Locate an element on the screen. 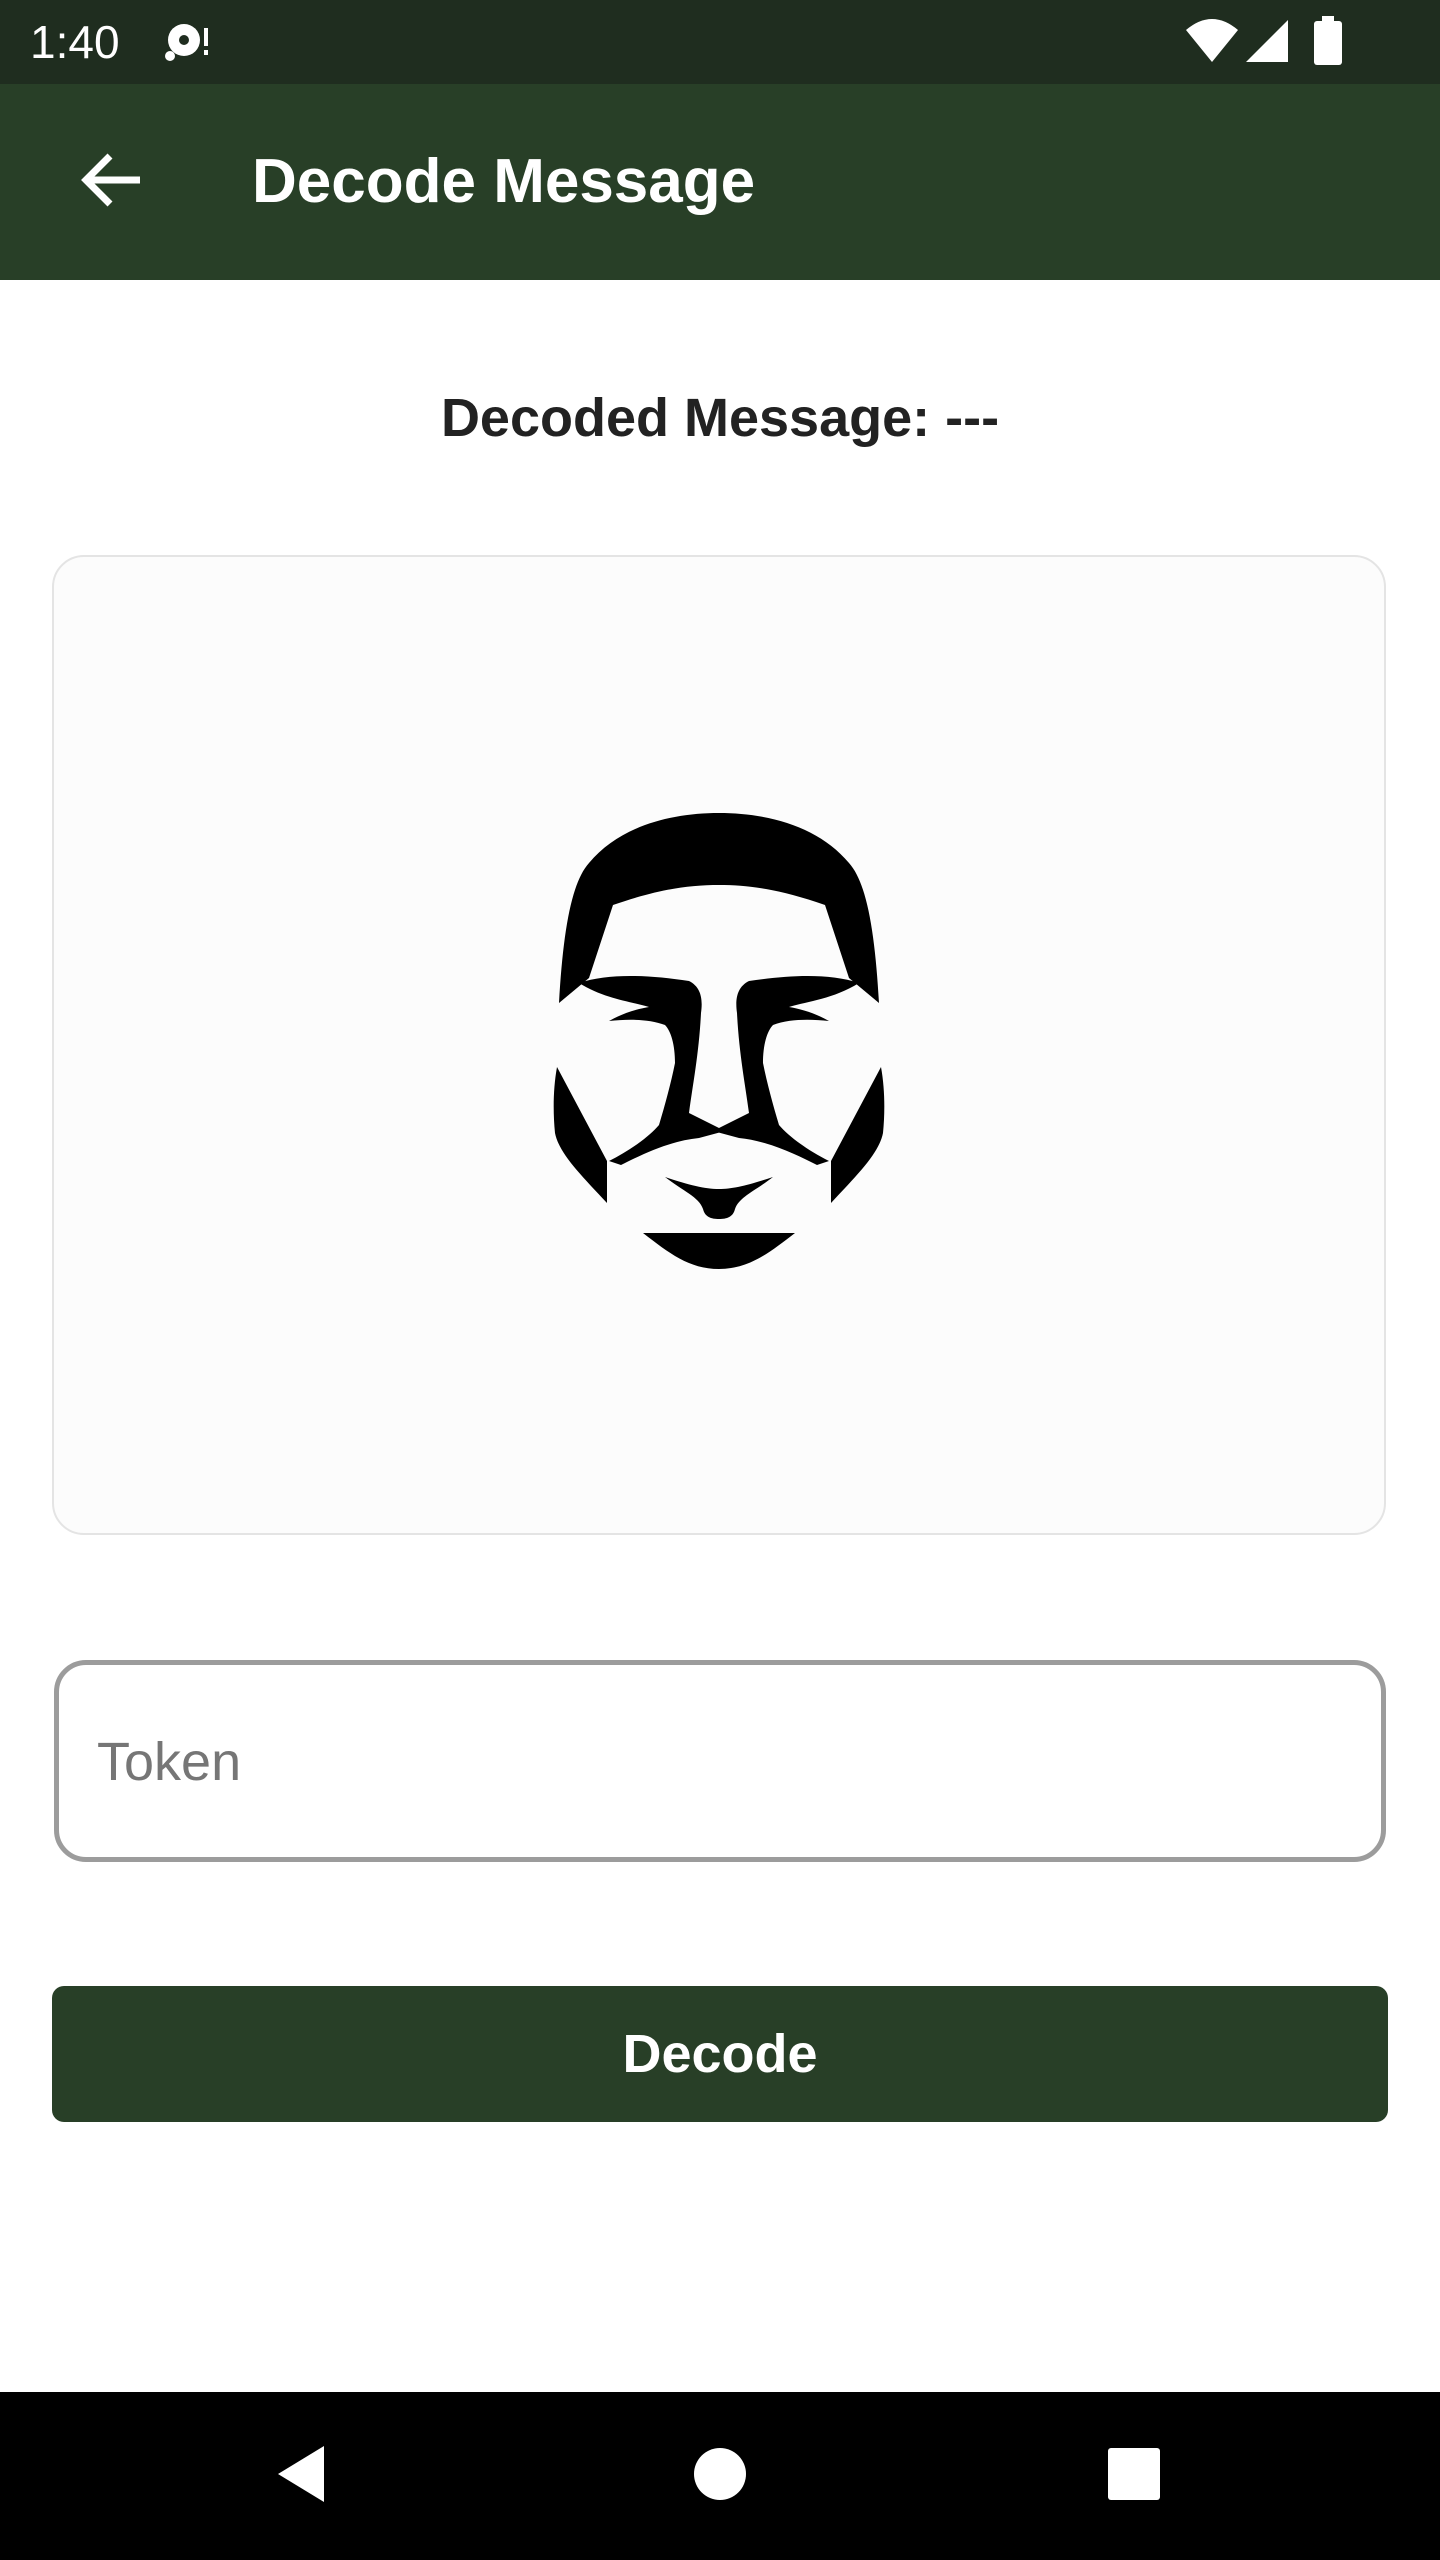 This screenshot has width=1440, height=2560. arrow-back-icon is located at coordinates (112, 182).